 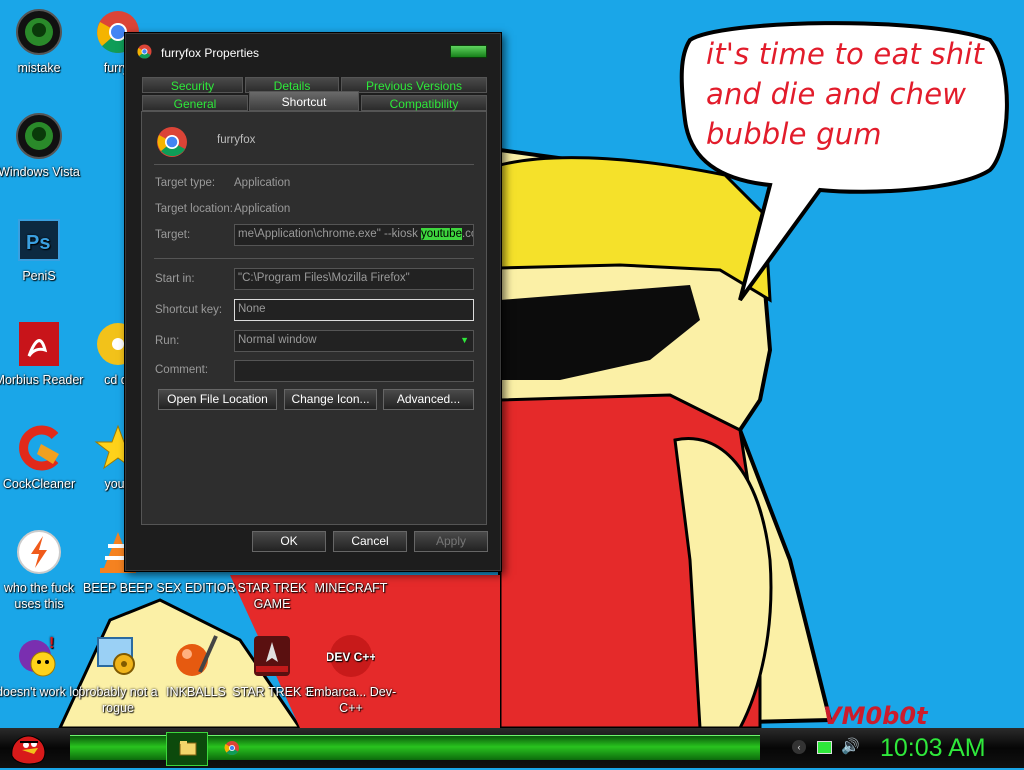 What do you see at coordinates (182, 370) in the screenshot?
I see `comment-label: Comment:` at bounding box center [182, 370].